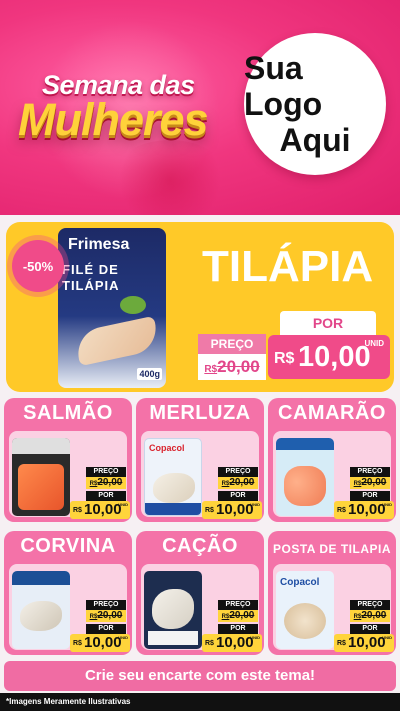 The height and width of the screenshot is (711, 400). Describe the element at coordinates (200, 702) in the screenshot. I see `footer-disclaimer: *Imagens Meramente Ilustrativas` at that location.